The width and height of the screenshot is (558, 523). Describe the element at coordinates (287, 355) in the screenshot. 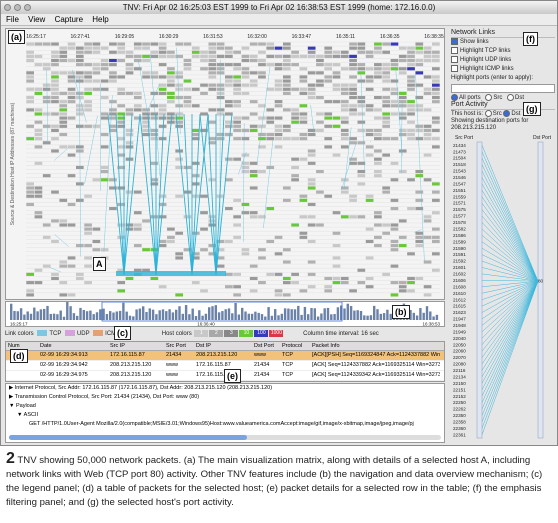

I see `cell-protocol: TCP` at that location.